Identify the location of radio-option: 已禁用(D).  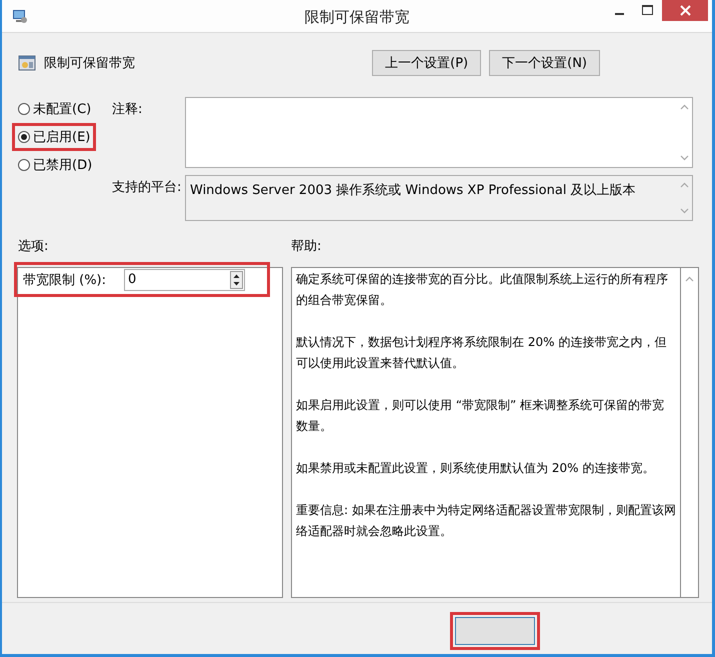
(55, 165).